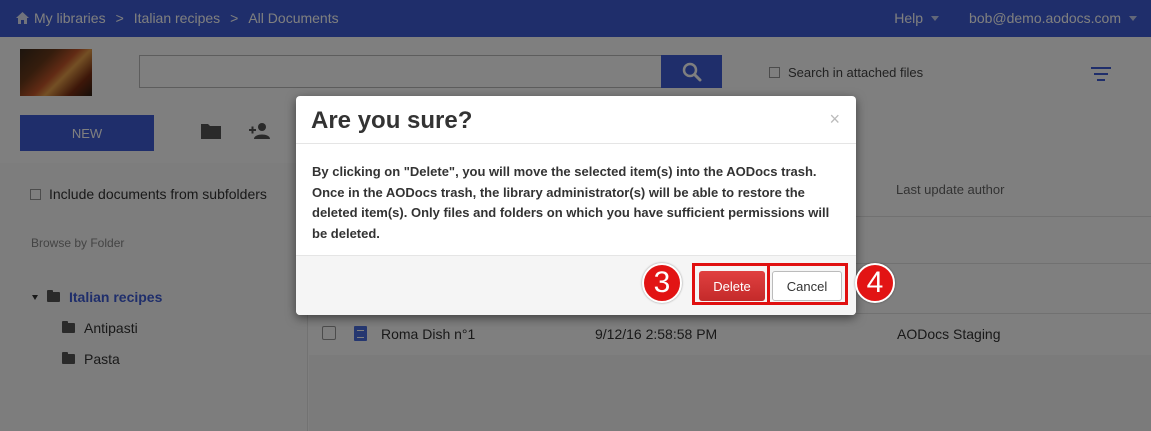  What do you see at coordinates (807, 284) in the screenshot?
I see `cancel-highlight-box` at bounding box center [807, 284].